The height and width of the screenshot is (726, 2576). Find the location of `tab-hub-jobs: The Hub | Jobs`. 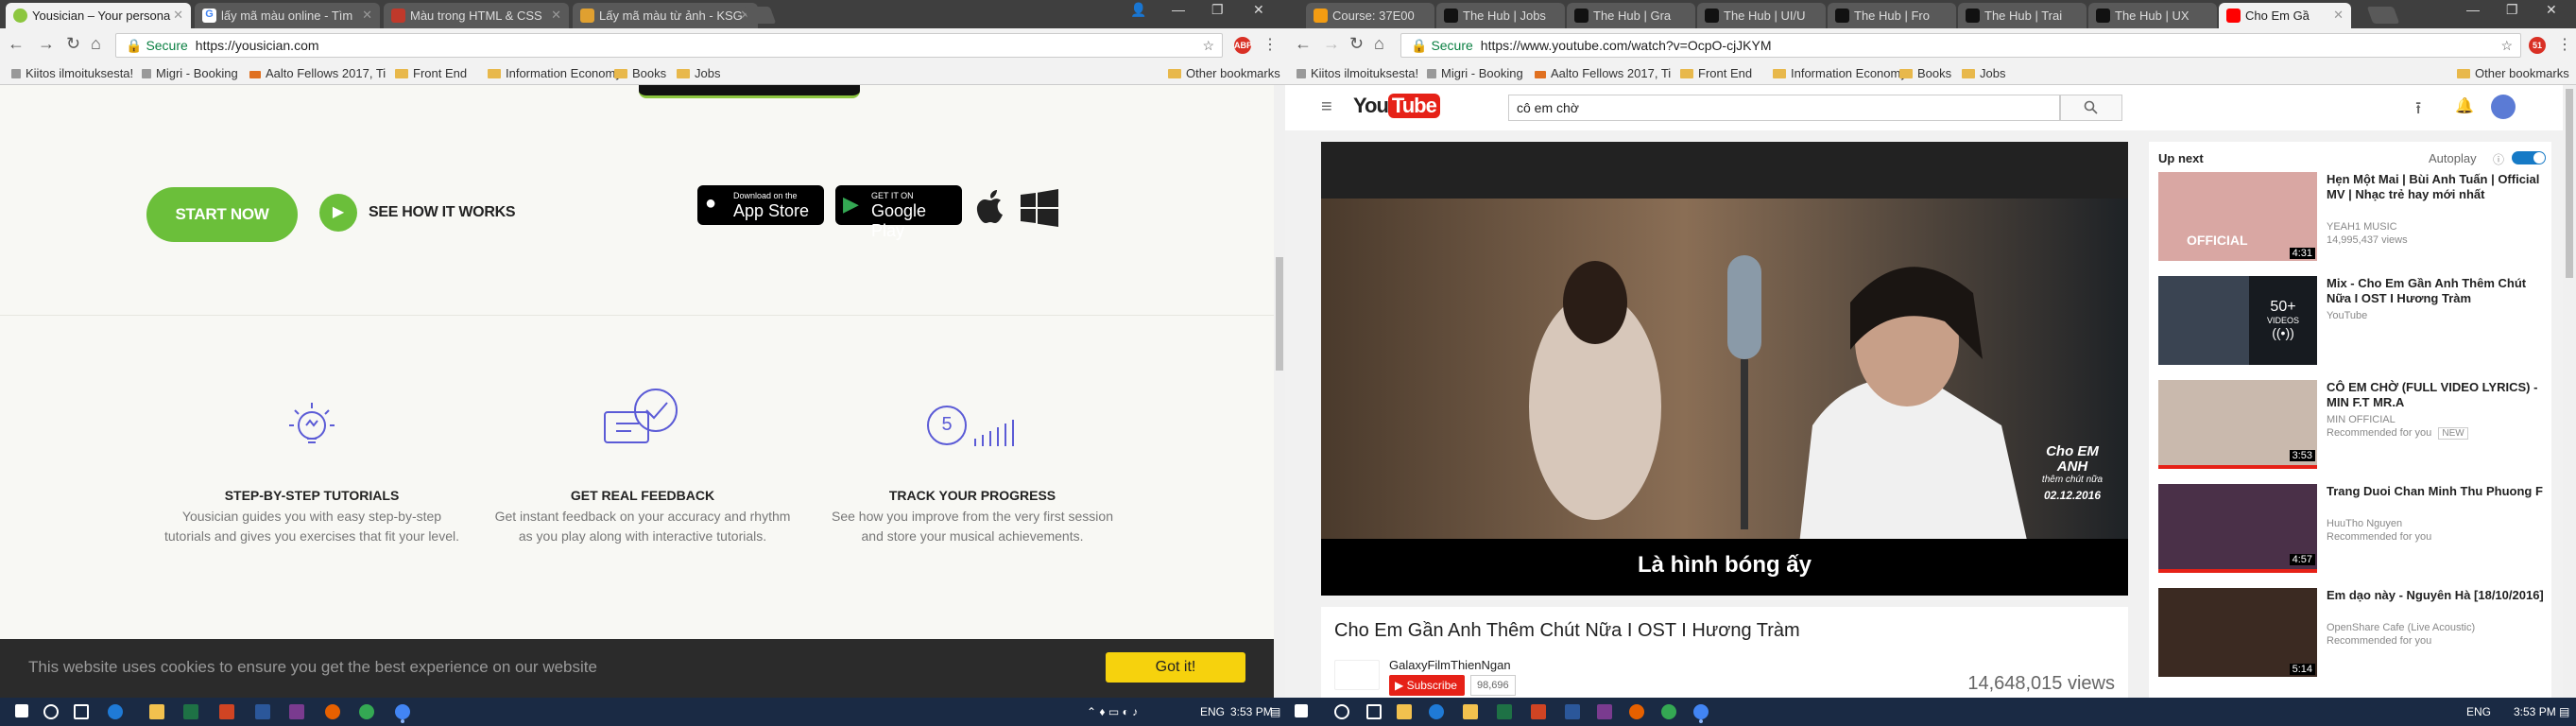

tab-hub-jobs: The Hub | Jobs is located at coordinates (1500, 16).